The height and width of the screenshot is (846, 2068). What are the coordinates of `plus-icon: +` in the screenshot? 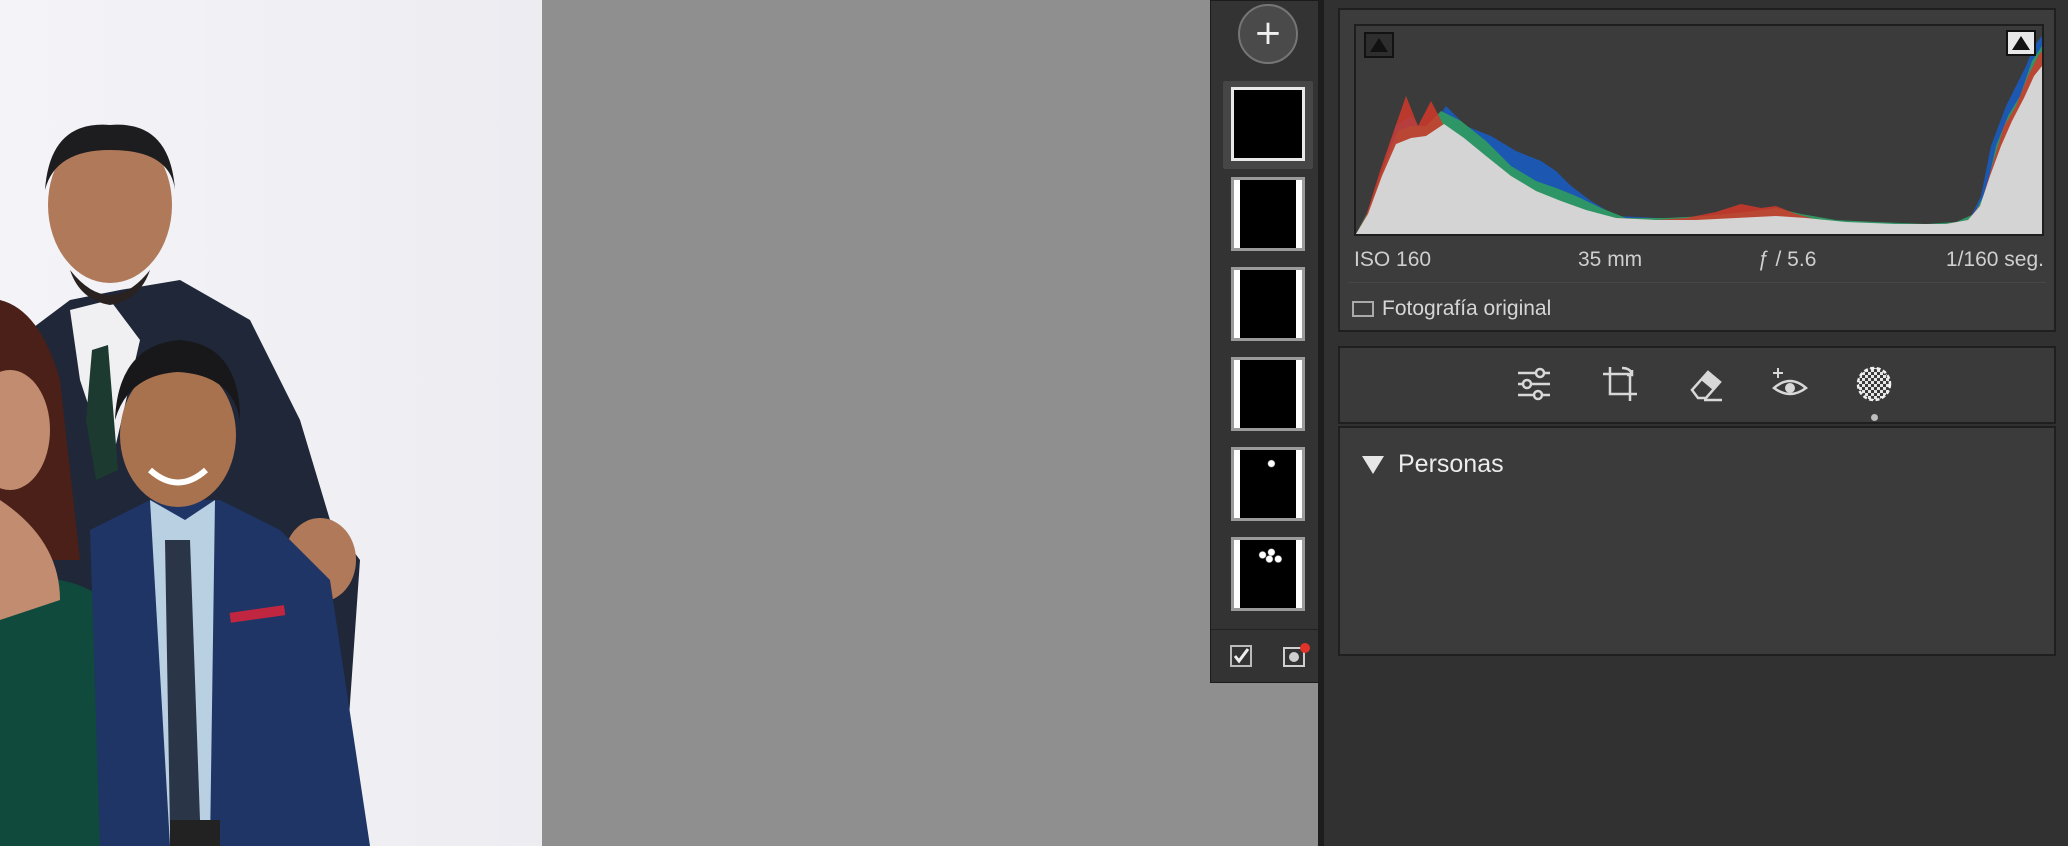 It's located at (1268, 33).